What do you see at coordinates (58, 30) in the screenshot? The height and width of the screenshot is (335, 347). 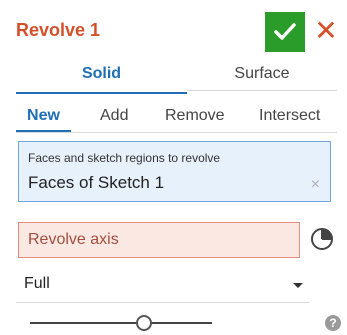 I see `feature-title: Revolve 1` at bounding box center [58, 30].